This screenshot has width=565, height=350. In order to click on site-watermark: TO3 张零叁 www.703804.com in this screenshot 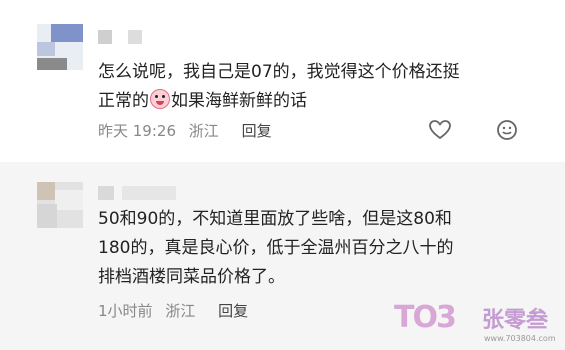, I will do `click(479, 324)`.